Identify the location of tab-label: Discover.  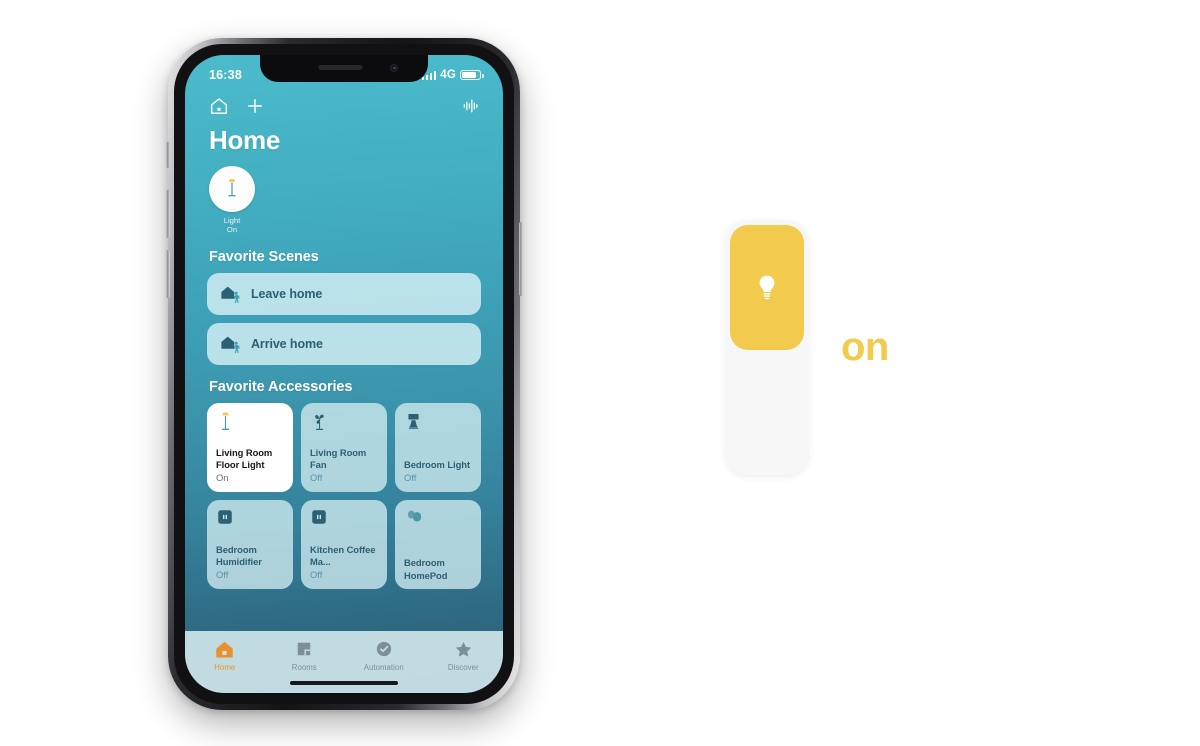
(463, 667).